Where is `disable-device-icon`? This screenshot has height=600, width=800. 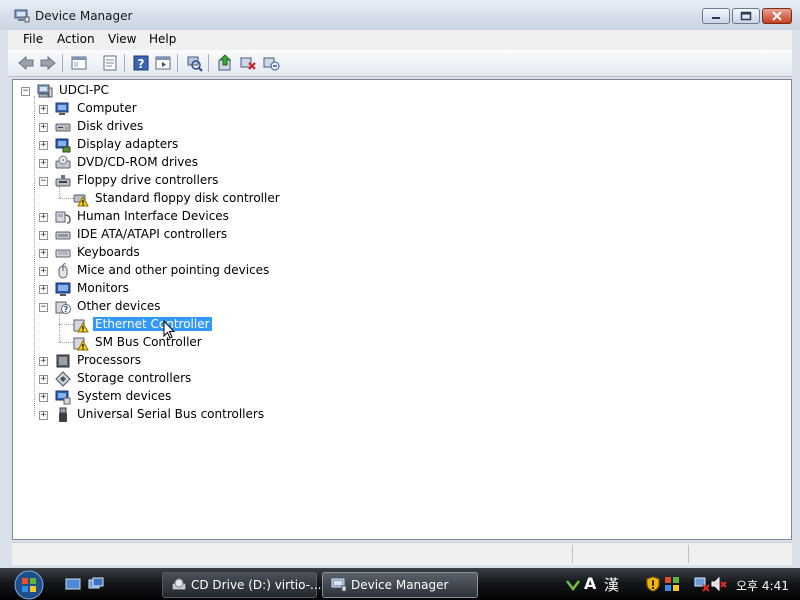 disable-device-icon is located at coordinates (248, 63).